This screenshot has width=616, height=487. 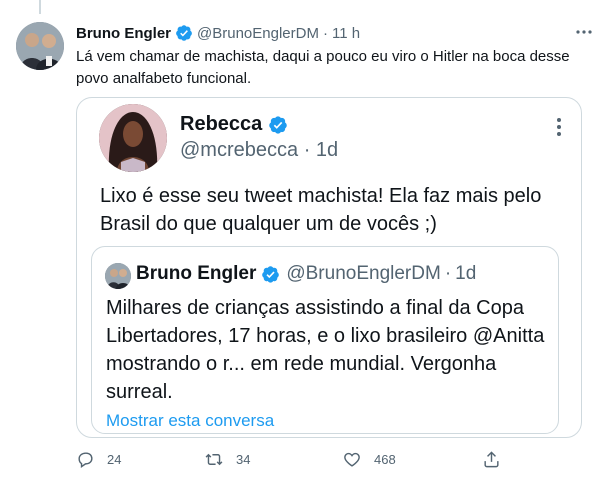 What do you see at coordinates (227, 459) in the screenshot?
I see `retweet-button: 34` at bounding box center [227, 459].